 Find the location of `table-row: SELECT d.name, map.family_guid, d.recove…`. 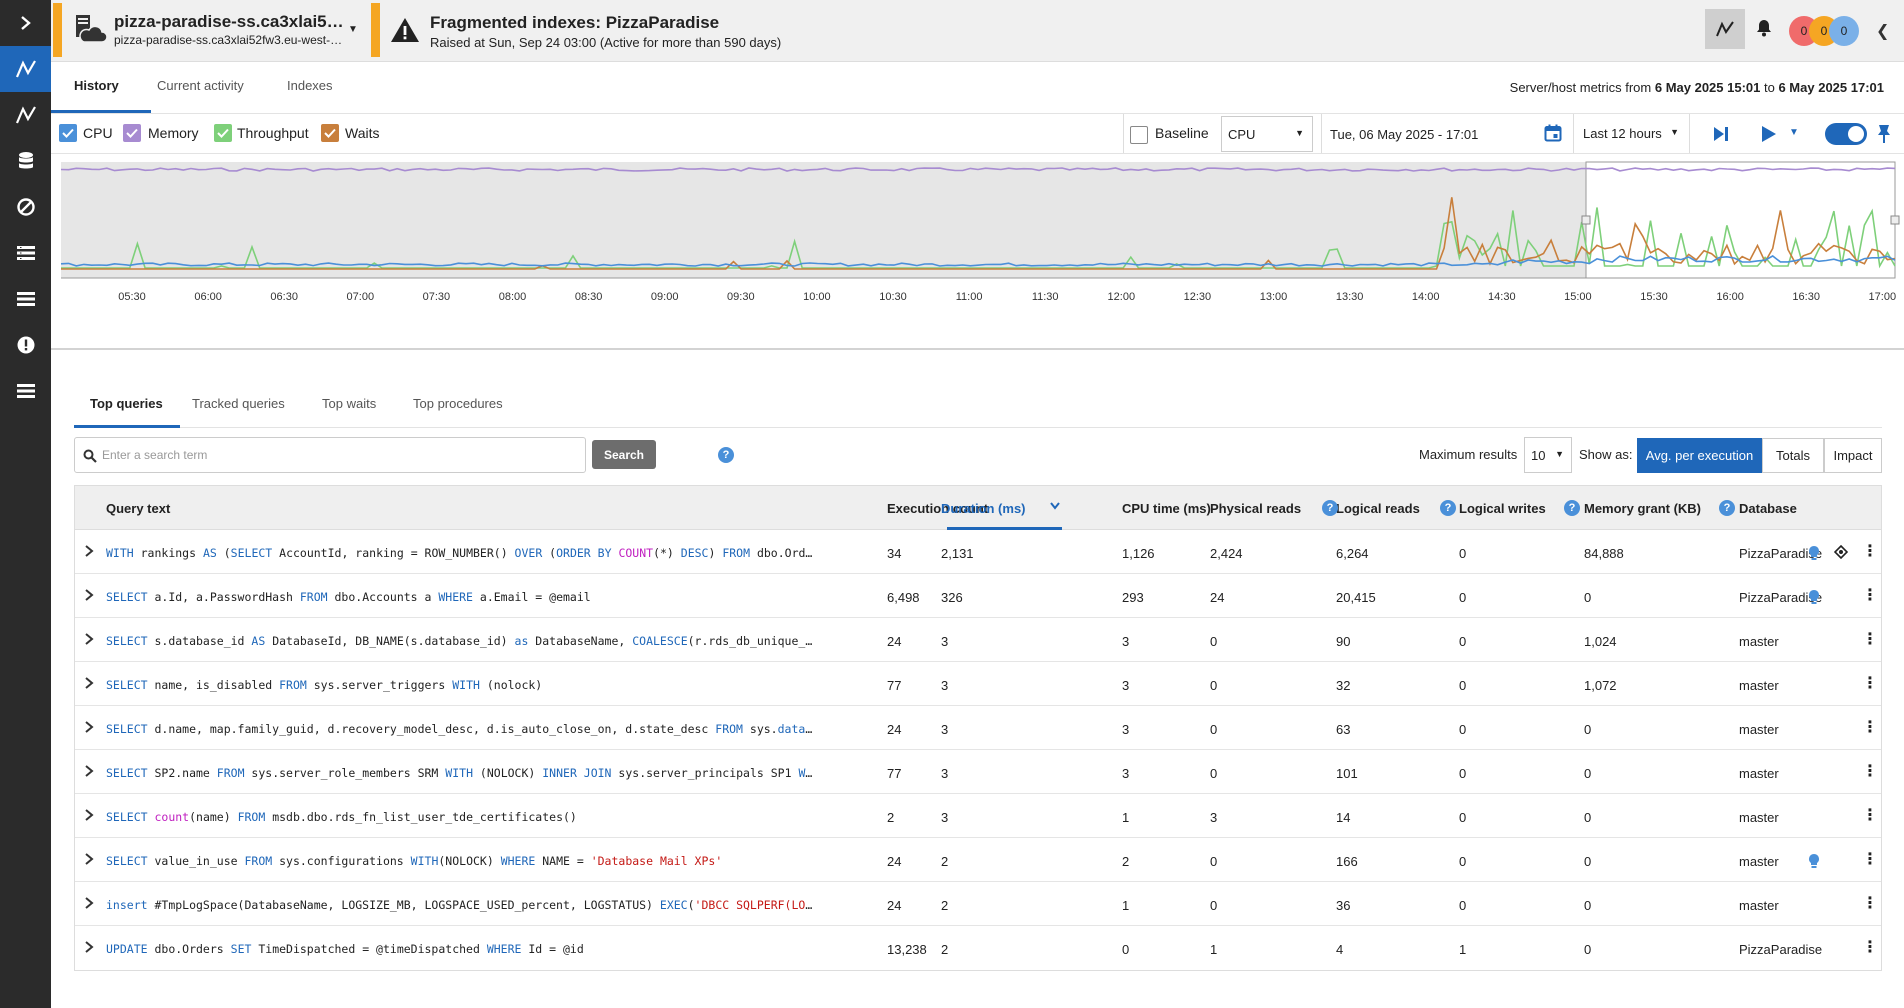

table-row: SELECT d.name, map.family_guid, d.recove… is located at coordinates (978, 728).